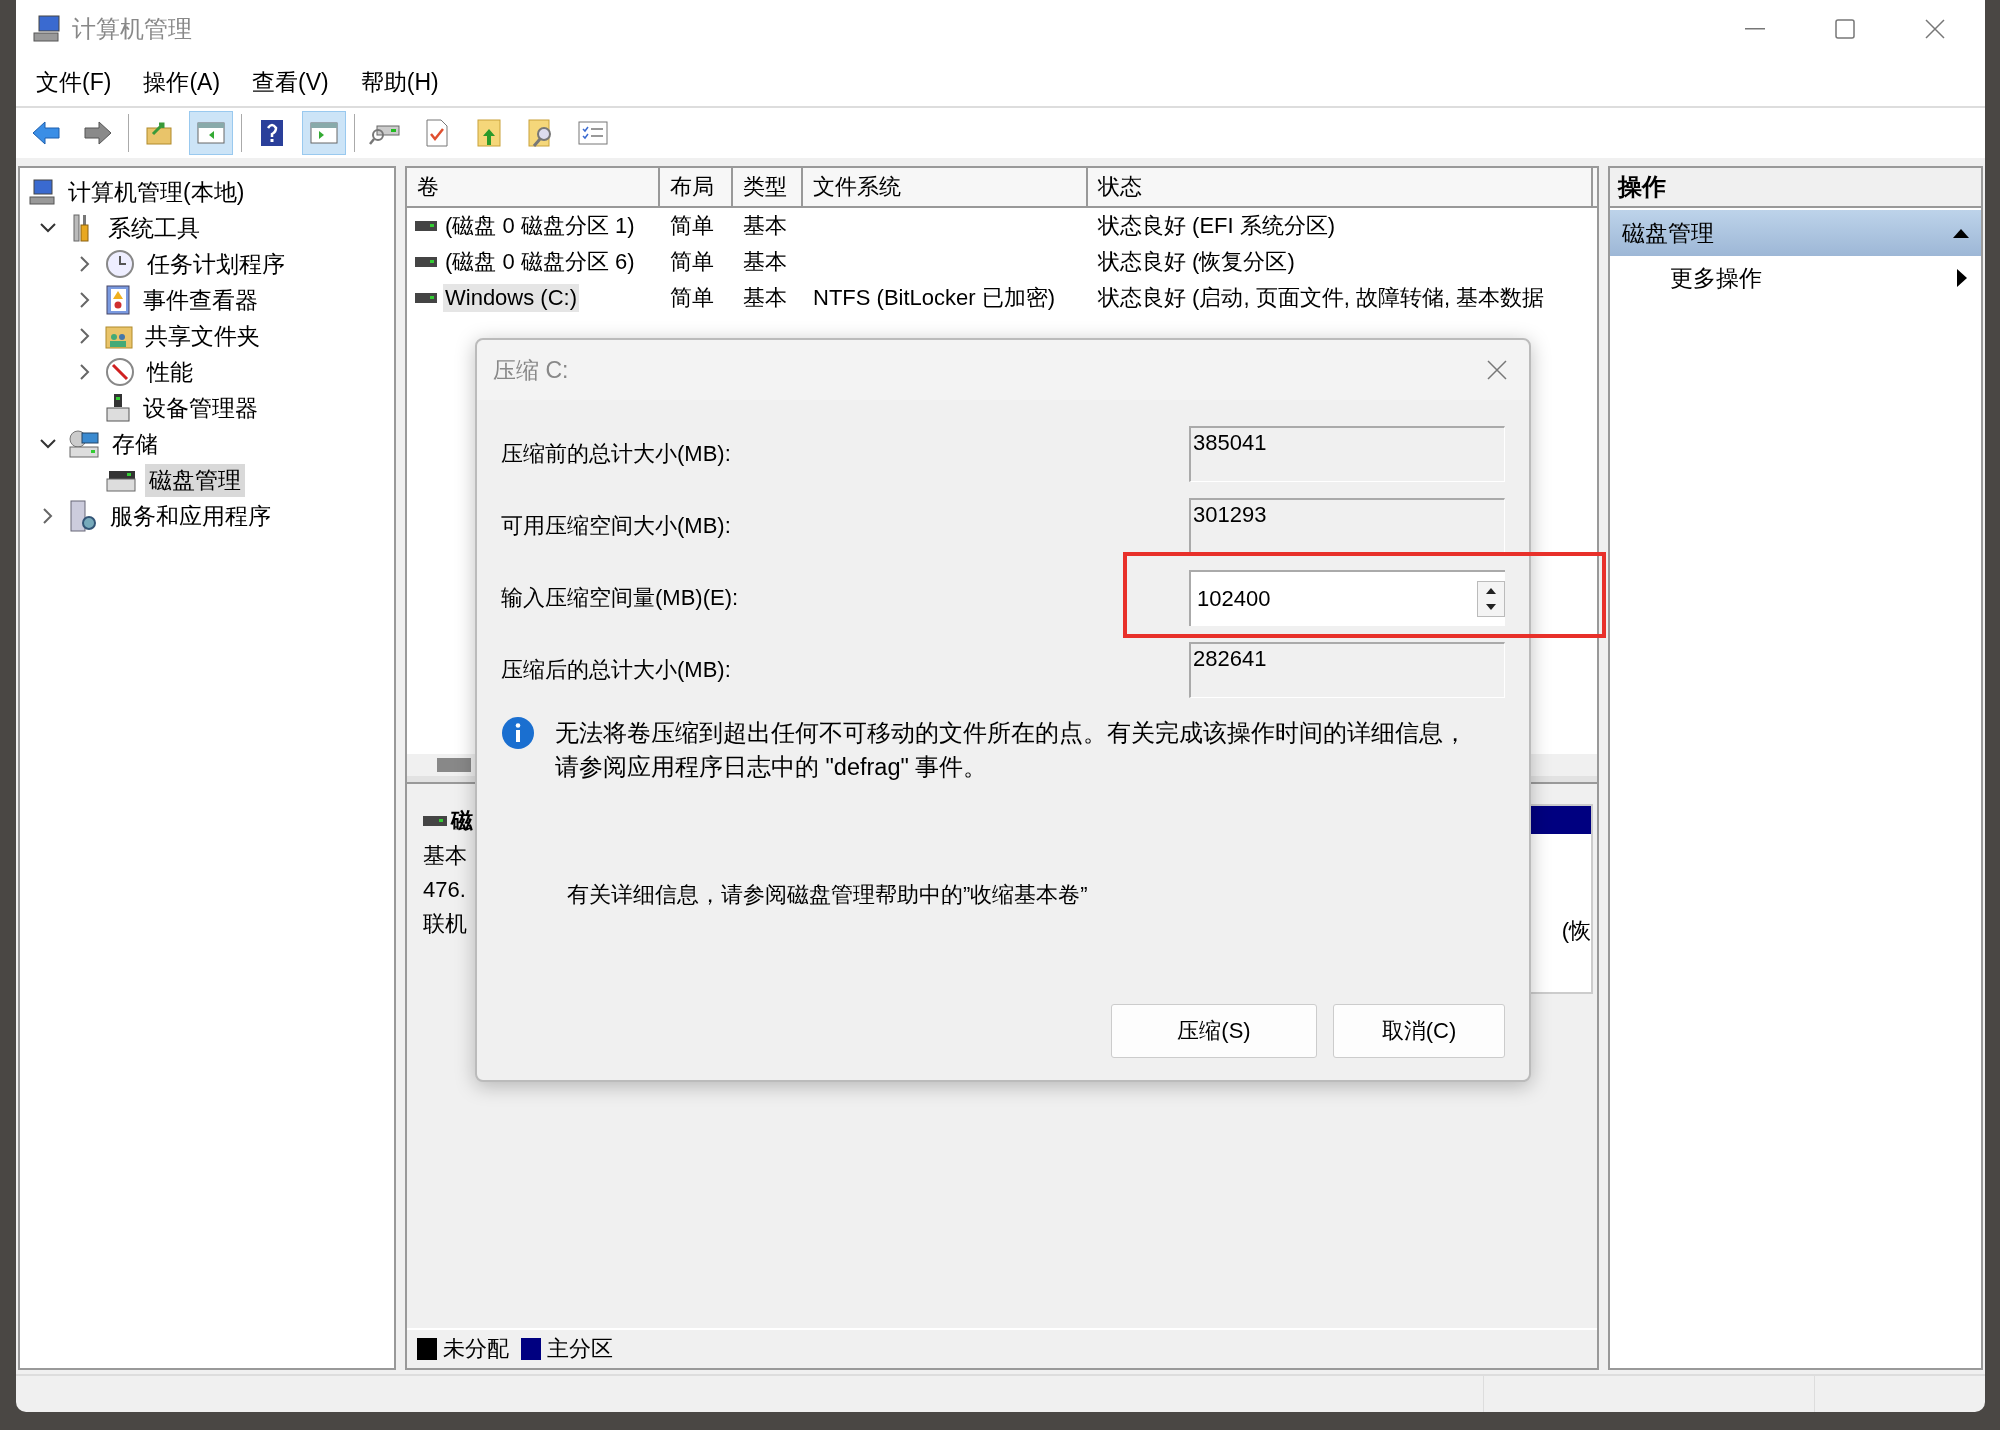  I want to click on help-icon, so click(272, 133).